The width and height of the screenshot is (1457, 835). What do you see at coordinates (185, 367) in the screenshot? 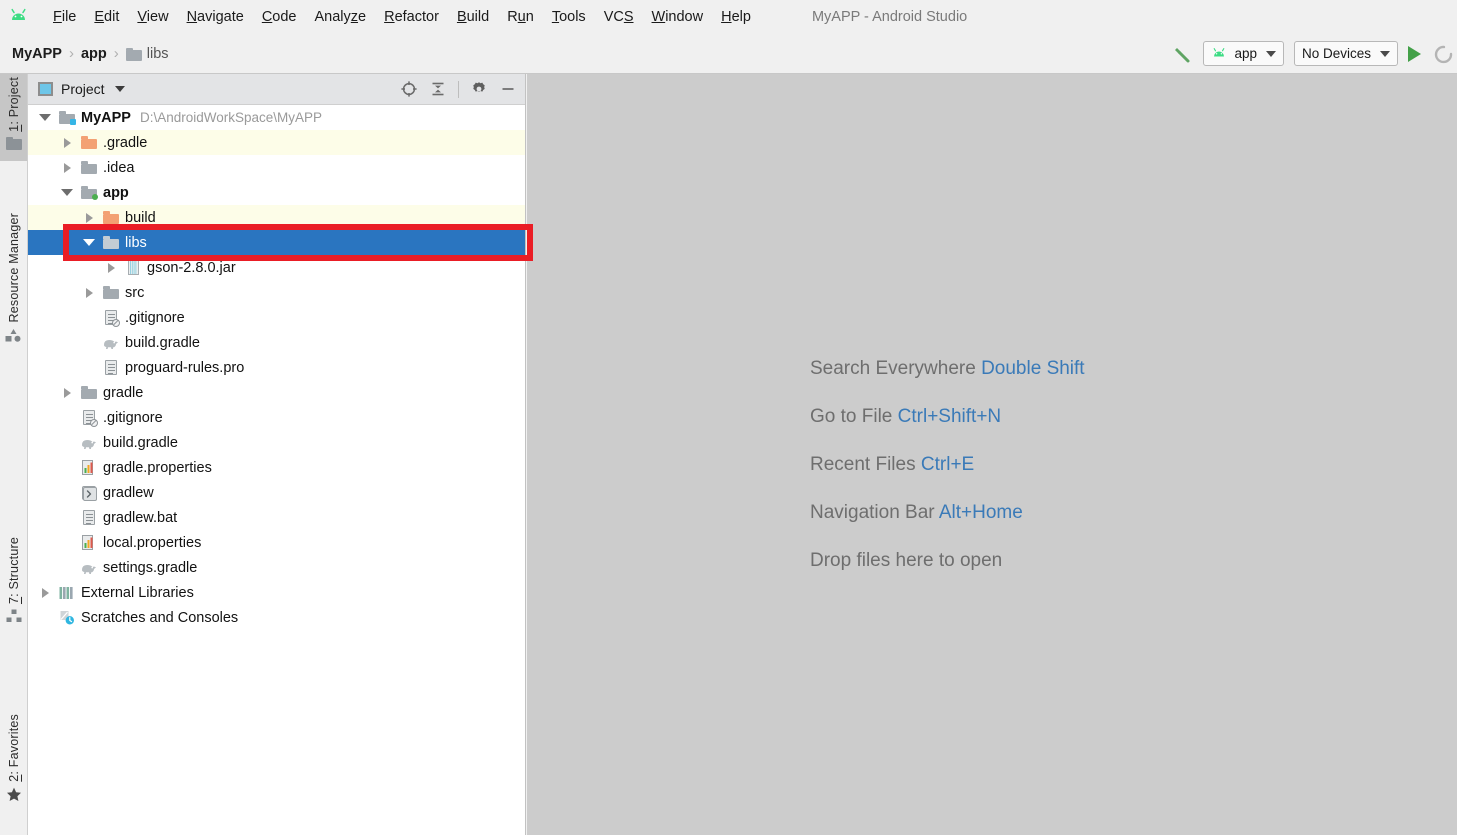
I see `tree-node-label: proguard-rules.pro` at bounding box center [185, 367].